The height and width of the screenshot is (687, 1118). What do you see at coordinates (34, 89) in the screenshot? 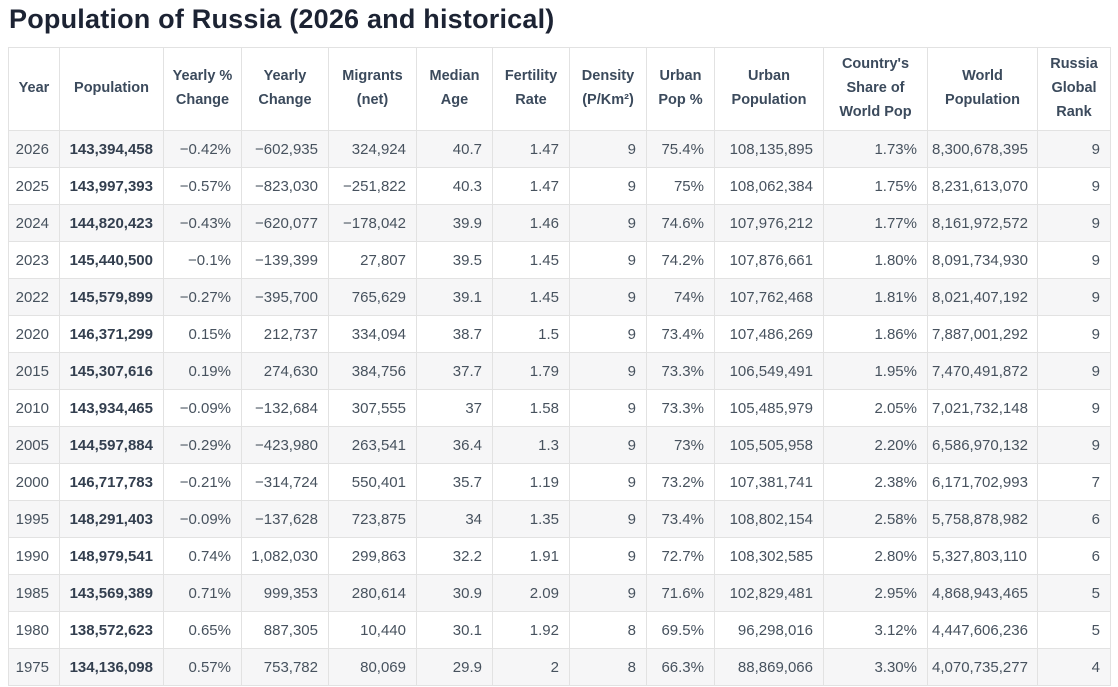
I see `column-header-year: Year` at bounding box center [34, 89].